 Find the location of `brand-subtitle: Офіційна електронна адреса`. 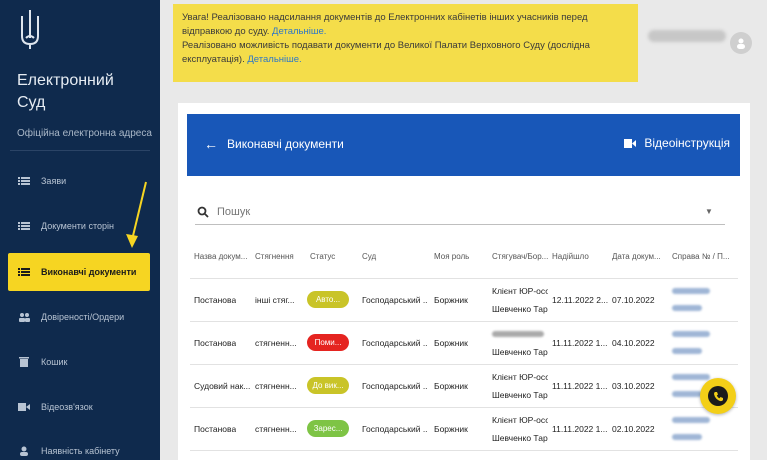

brand-subtitle: Офіційна електронна адреса is located at coordinates (84, 133).